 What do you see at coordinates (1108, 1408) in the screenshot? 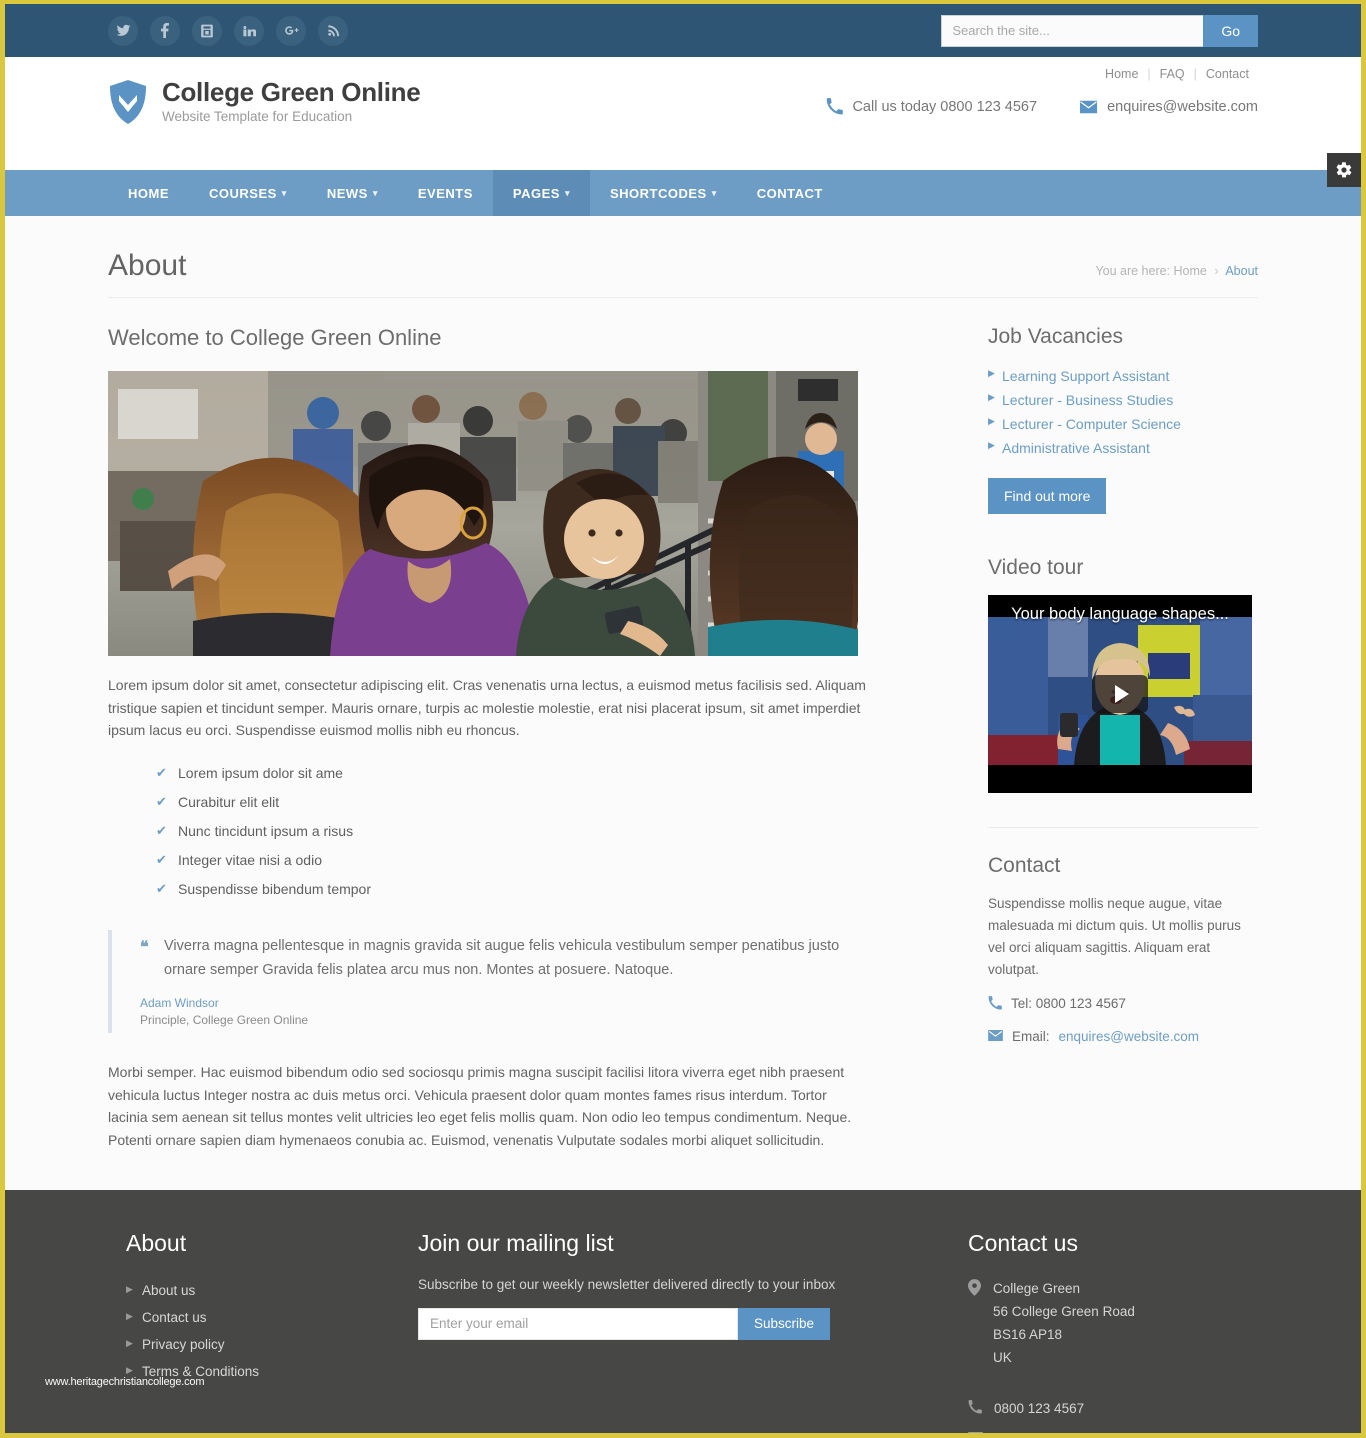
I see `footer-phone-row: 0800 123 4567` at bounding box center [1108, 1408].